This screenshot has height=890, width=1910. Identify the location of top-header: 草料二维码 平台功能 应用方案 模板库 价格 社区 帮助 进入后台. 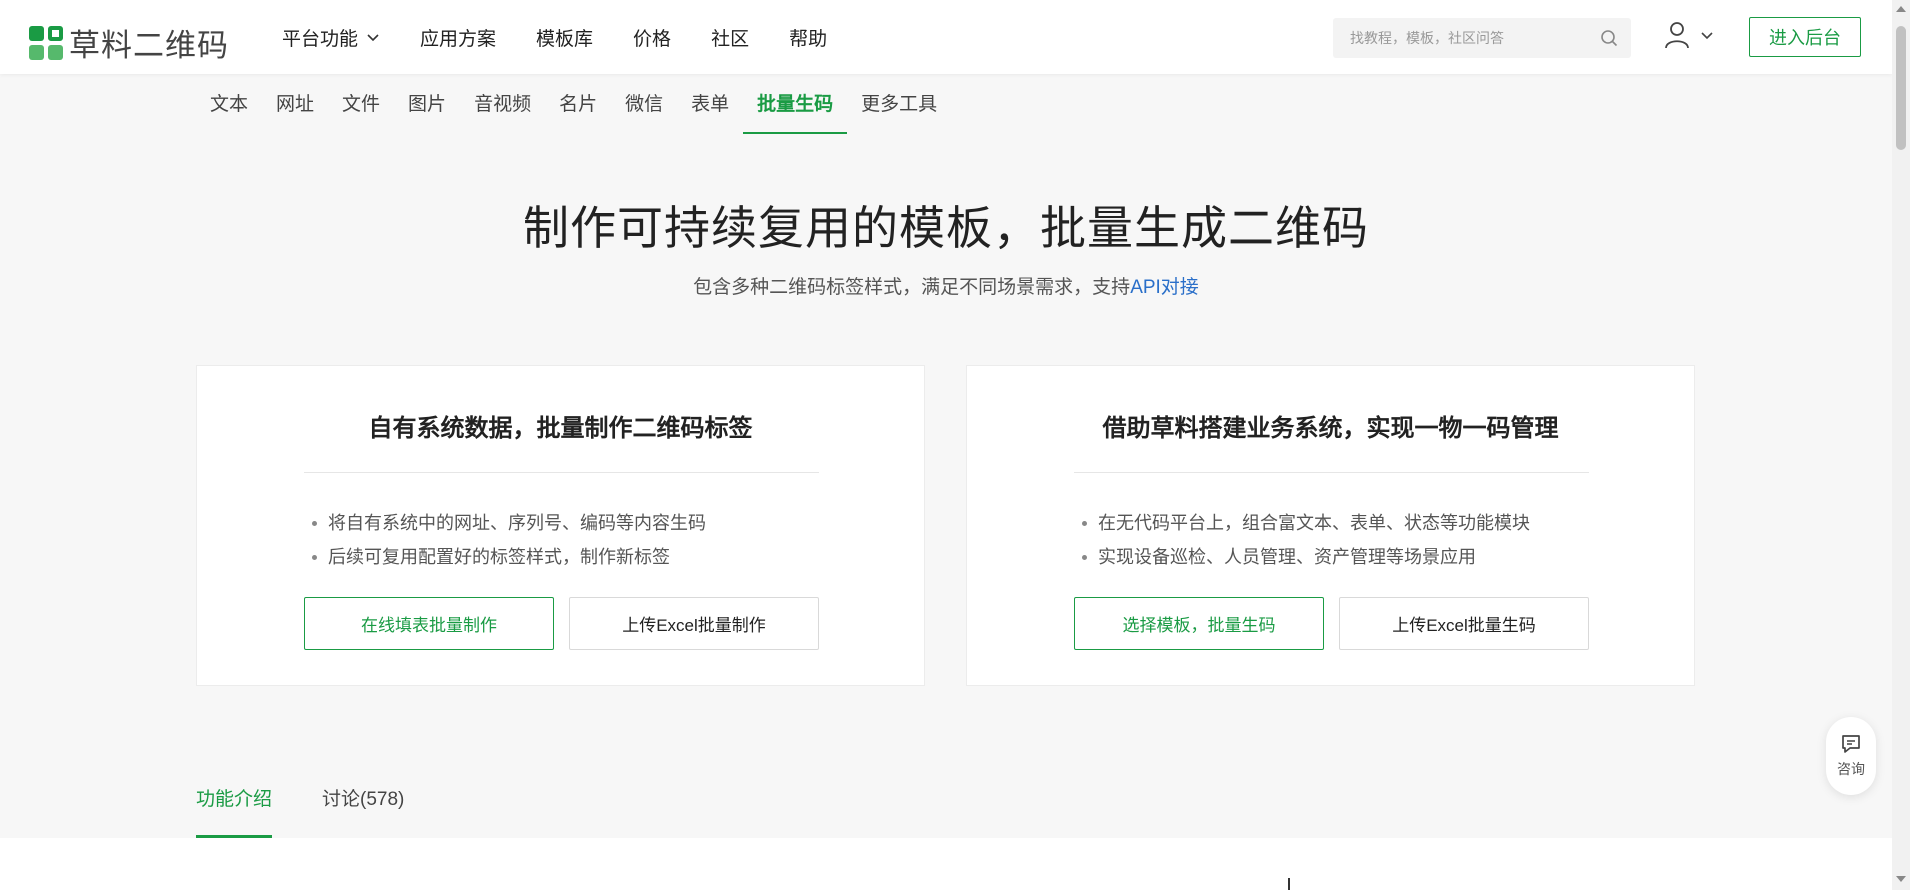
(946, 37).